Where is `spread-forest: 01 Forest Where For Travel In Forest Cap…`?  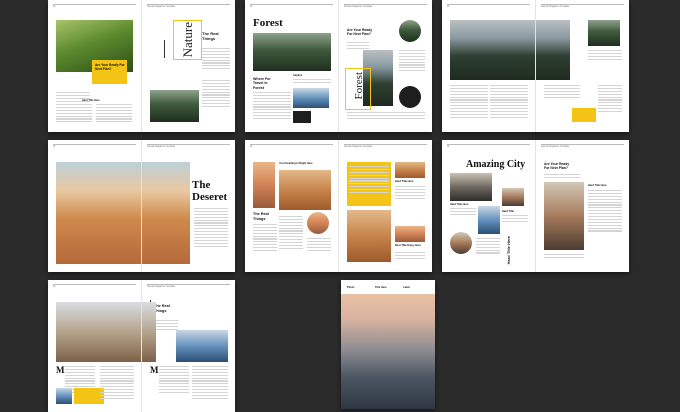 spread-forest: 01 Forest Where For Travel In Forest Cap… is located at coordinates (338, 66).